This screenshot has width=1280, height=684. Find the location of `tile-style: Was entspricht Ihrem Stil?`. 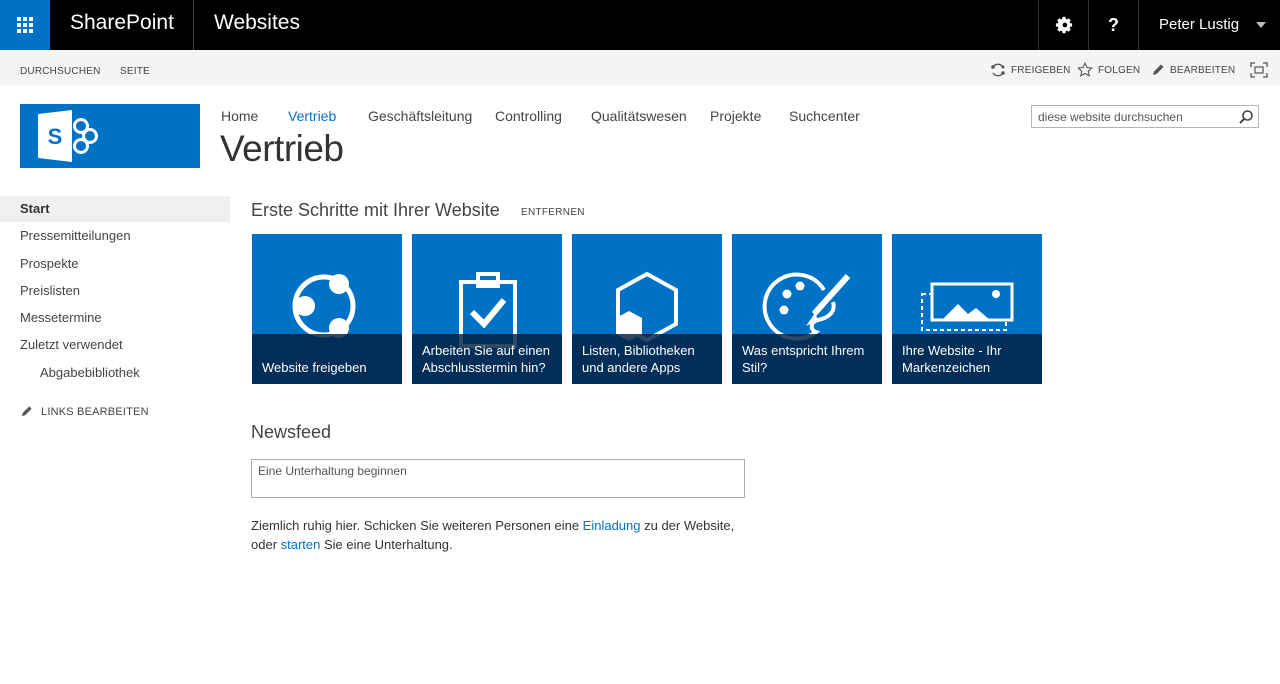

tile-style: Was entspricht Ihrem Stil? is located at coordinates (807, 309).